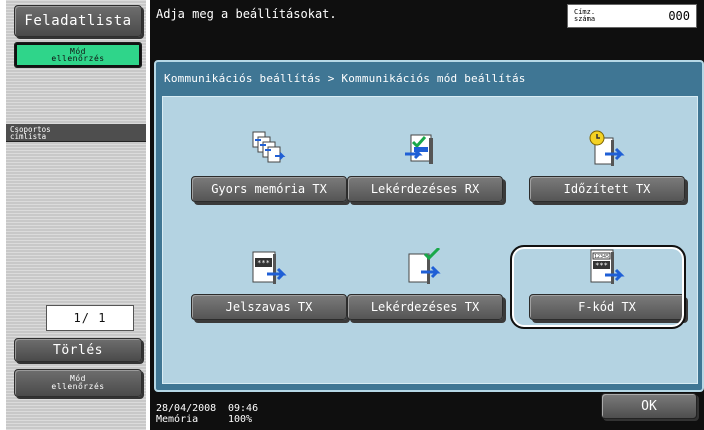  I want to click on password-tx-button: Jelszavas TX, so click(269, 307).